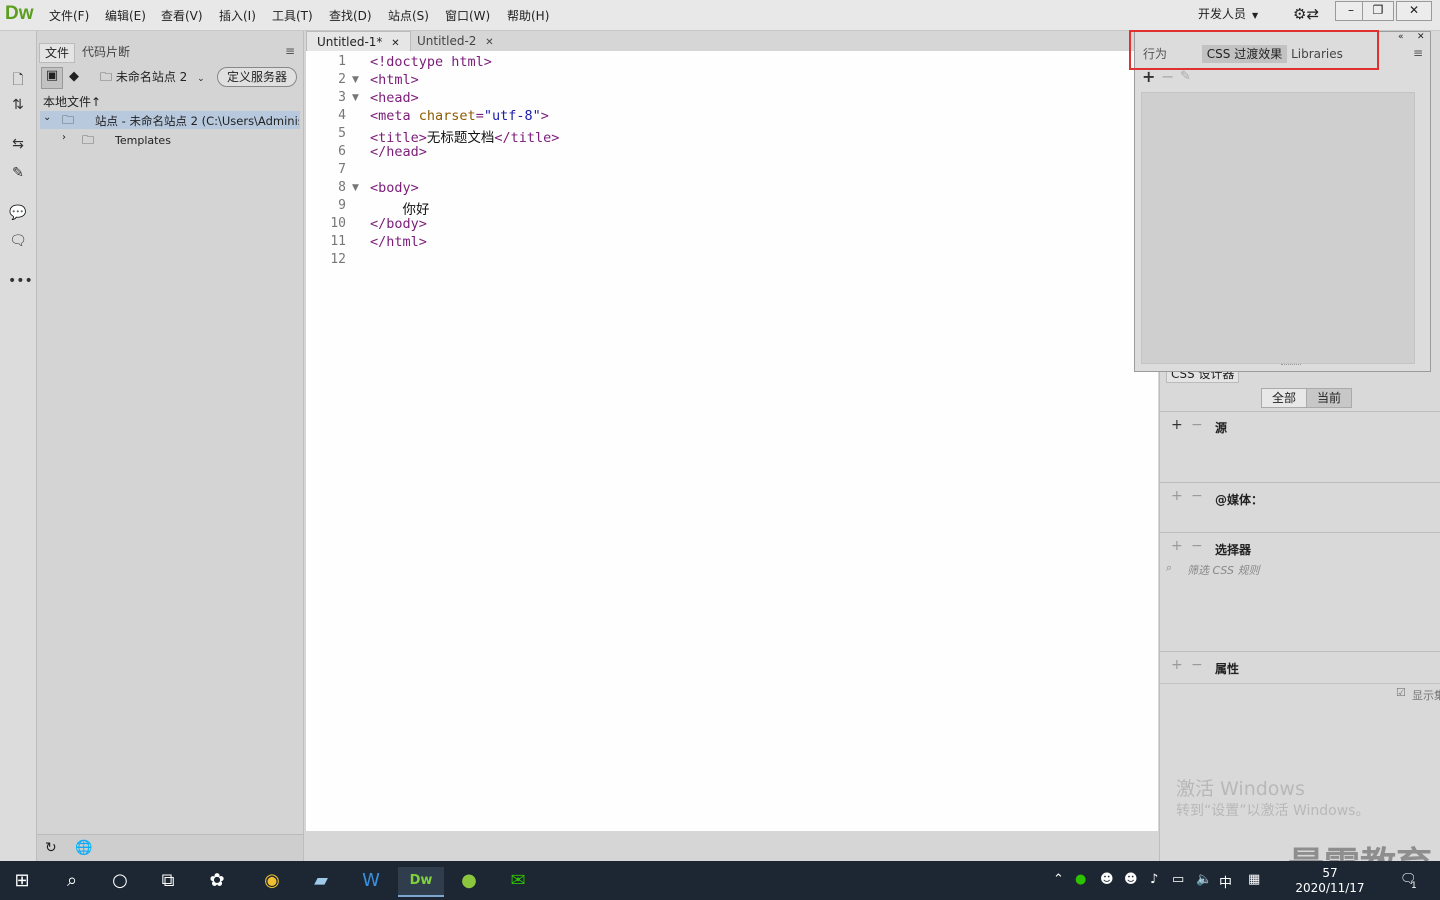 This screenshot has width=1440, height=900. I want to click on tray-expand-icon: ⌃, so click(1058, 879).